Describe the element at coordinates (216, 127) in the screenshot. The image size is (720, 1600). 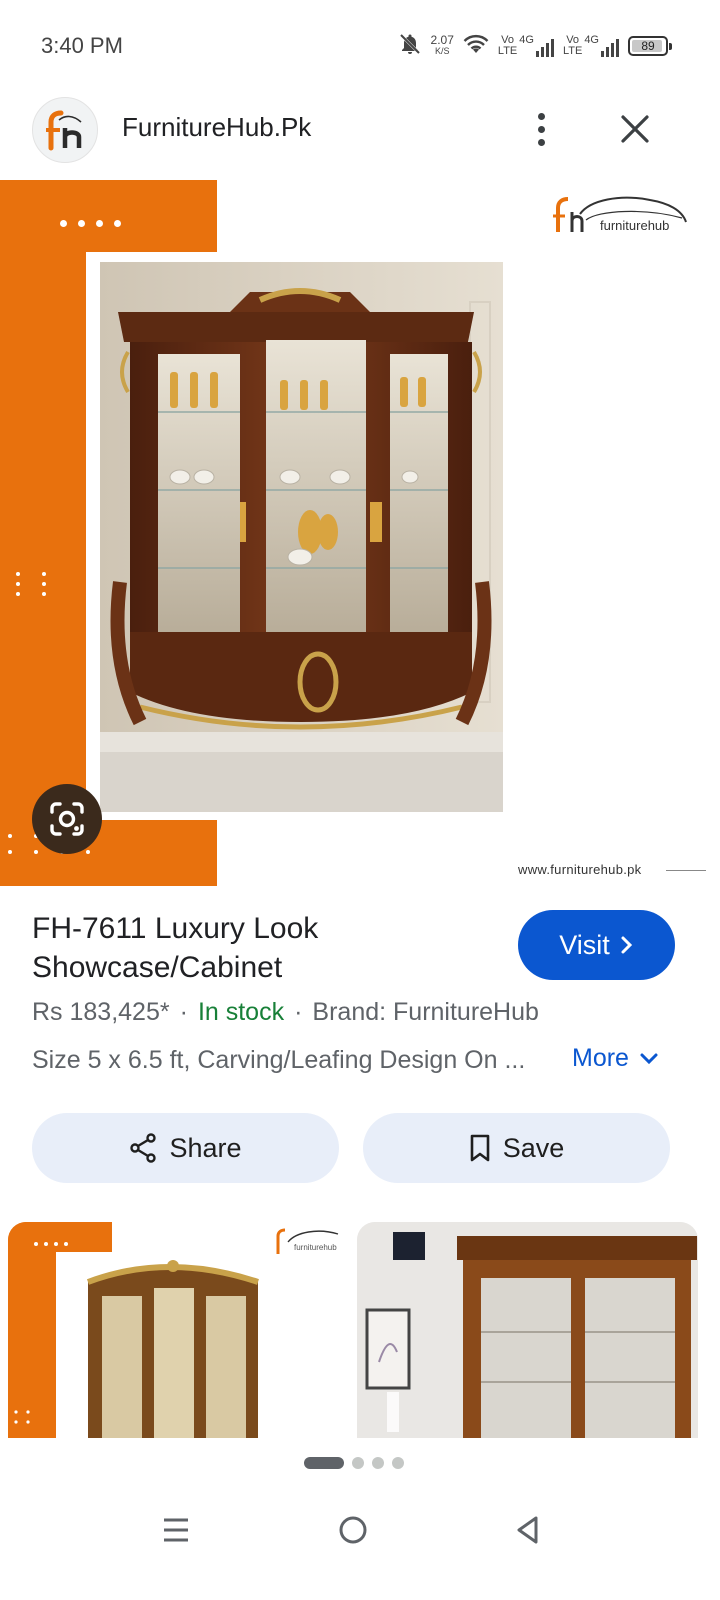
I see `site-name: FurnitureHub.Pk` at that location.